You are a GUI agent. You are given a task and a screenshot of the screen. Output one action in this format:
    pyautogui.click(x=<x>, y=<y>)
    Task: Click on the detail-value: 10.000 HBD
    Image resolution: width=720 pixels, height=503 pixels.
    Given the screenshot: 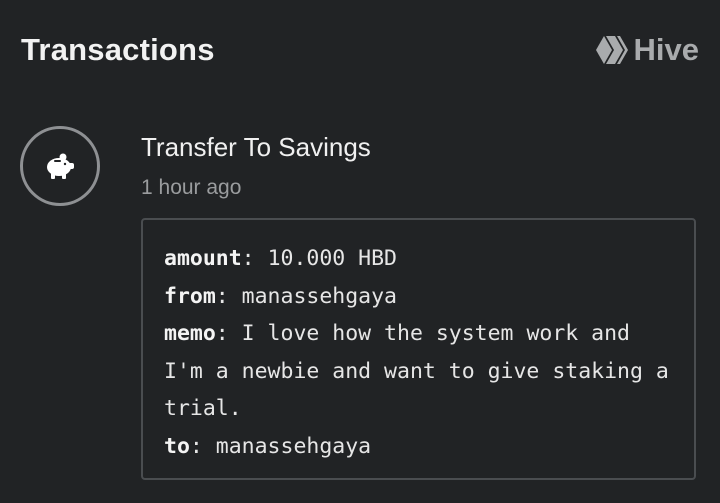 What is the action you would take?
    pyautogui.click(x=332, y=258)
    